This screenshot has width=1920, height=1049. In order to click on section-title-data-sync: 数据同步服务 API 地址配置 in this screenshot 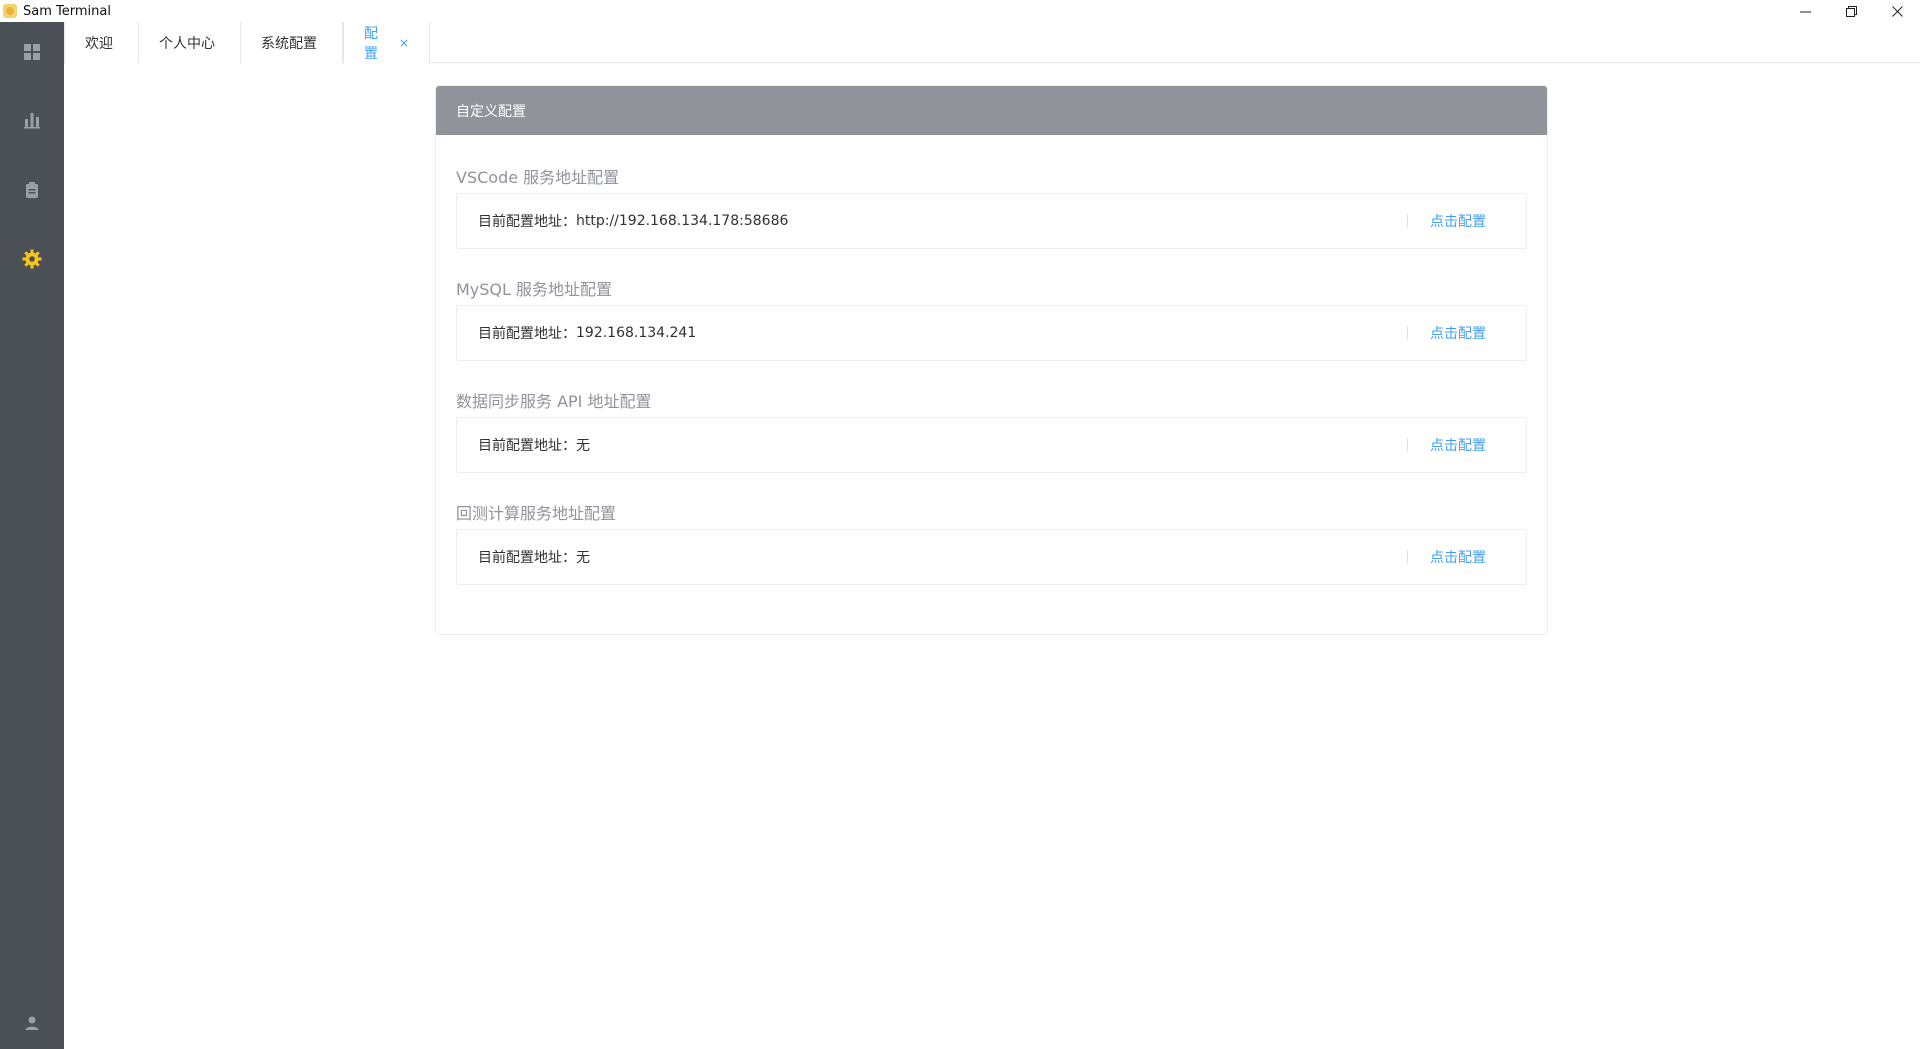, I will do `click(554, 401)`.